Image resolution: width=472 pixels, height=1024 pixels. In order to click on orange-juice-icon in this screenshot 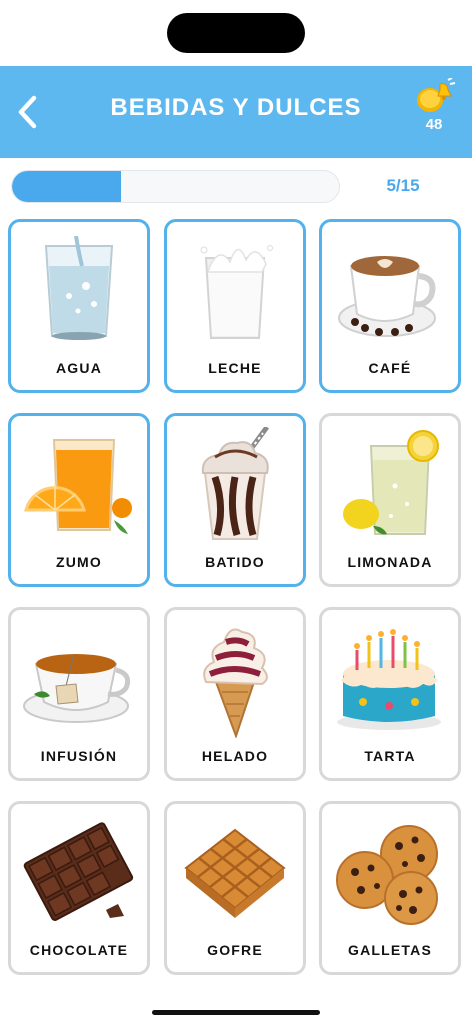, I will do `click(78, 486)`.